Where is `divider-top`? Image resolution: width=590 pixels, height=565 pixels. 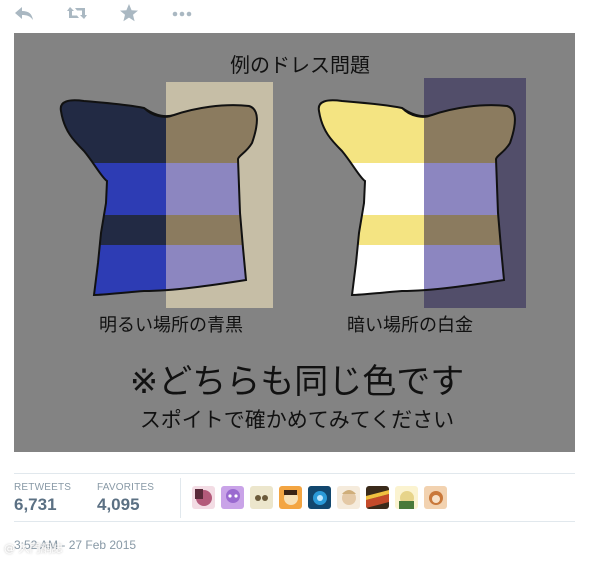 divider-top is located at coordinates (294, 473).